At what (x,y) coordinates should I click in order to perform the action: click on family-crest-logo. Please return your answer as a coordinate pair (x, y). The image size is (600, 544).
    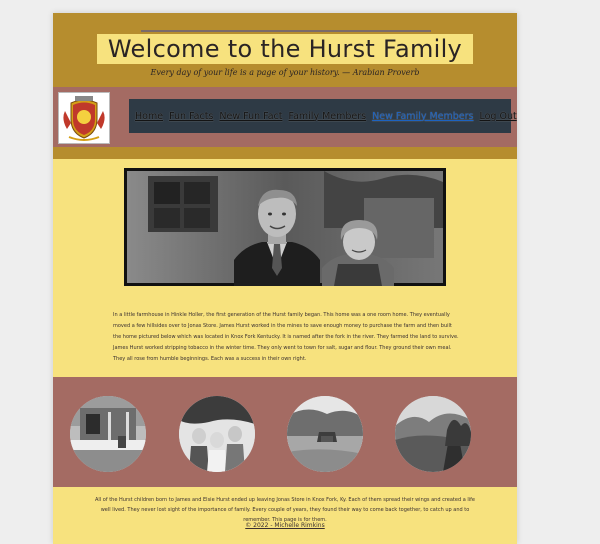
    Looking at the image, I should click on (84, 118).